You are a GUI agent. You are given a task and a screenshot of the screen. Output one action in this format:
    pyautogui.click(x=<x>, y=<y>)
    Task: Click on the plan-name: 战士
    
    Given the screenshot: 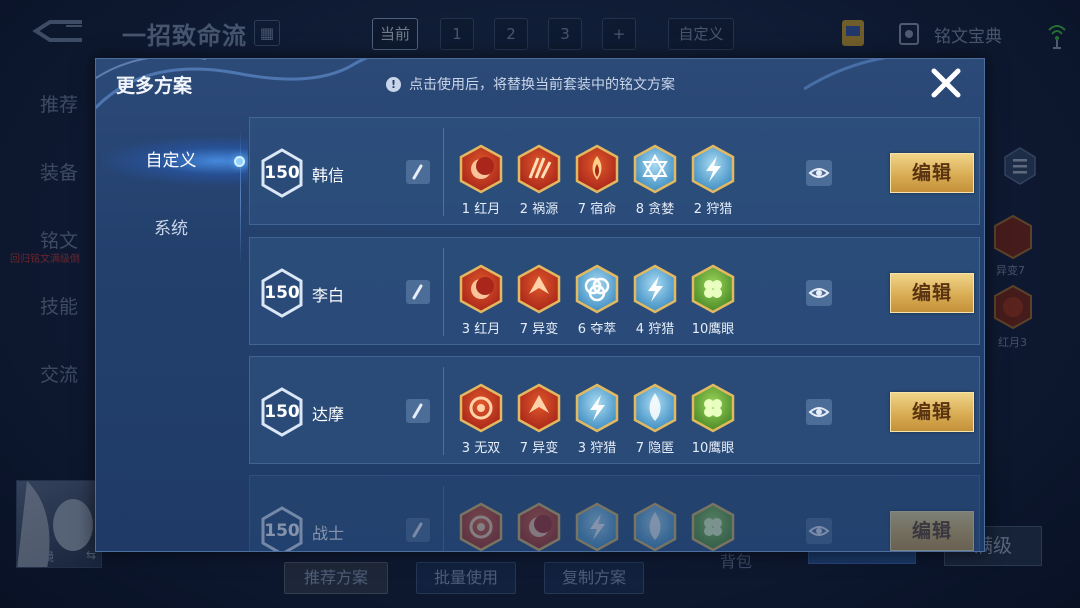 What is the action you would take?
    pyautogui.click(x=328, y=533)
    